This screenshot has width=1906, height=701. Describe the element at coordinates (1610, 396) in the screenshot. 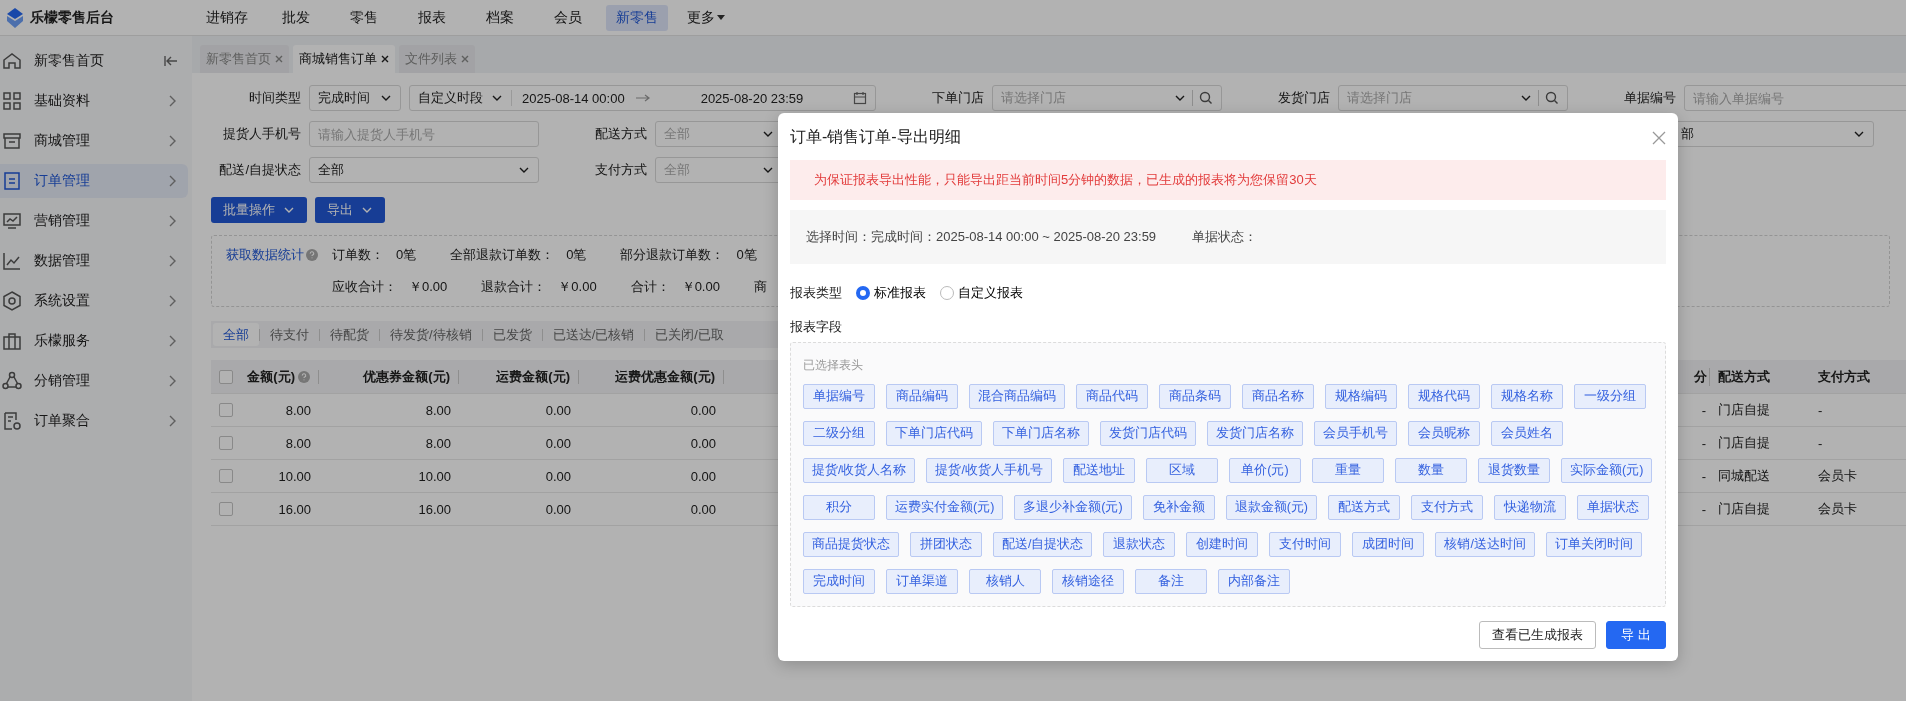

I see `field-tag: 一级分组` at that location.